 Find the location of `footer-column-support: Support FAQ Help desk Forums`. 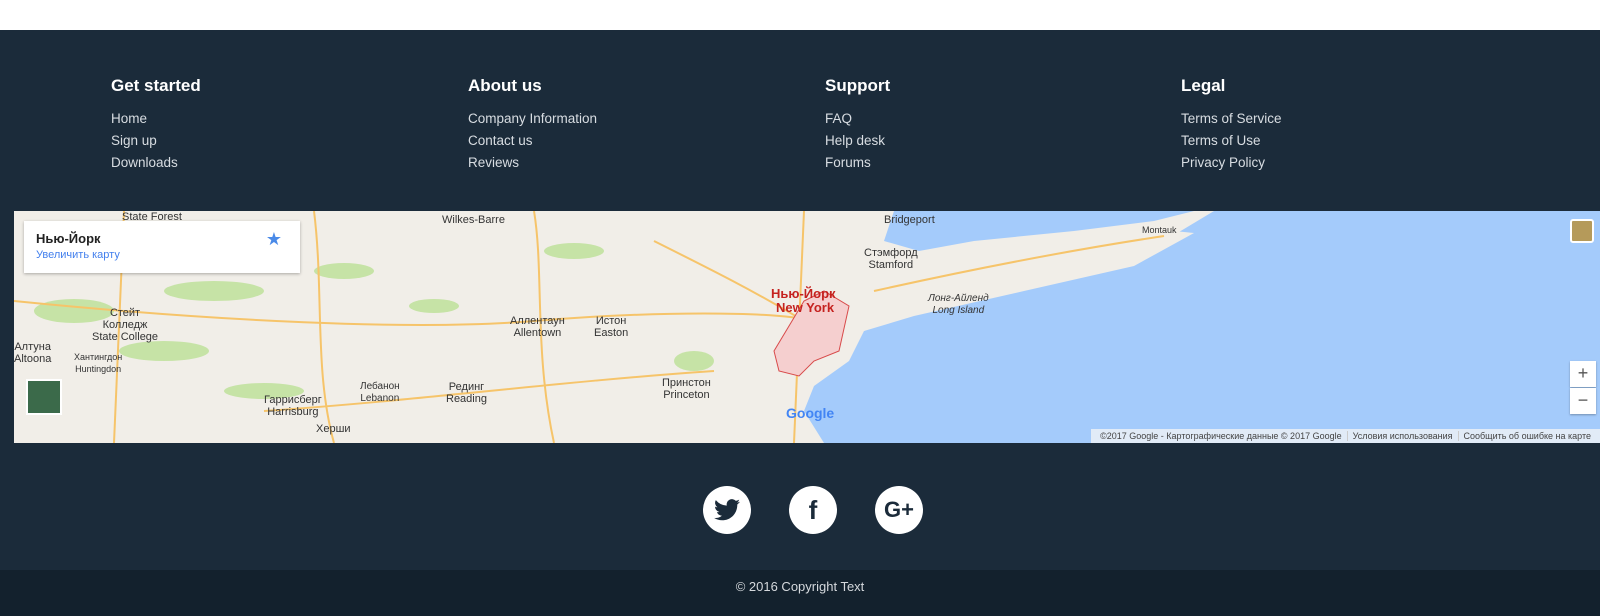

footer-column-support: Support FAQ Help desk Forums is located at coordinates (857, 125).